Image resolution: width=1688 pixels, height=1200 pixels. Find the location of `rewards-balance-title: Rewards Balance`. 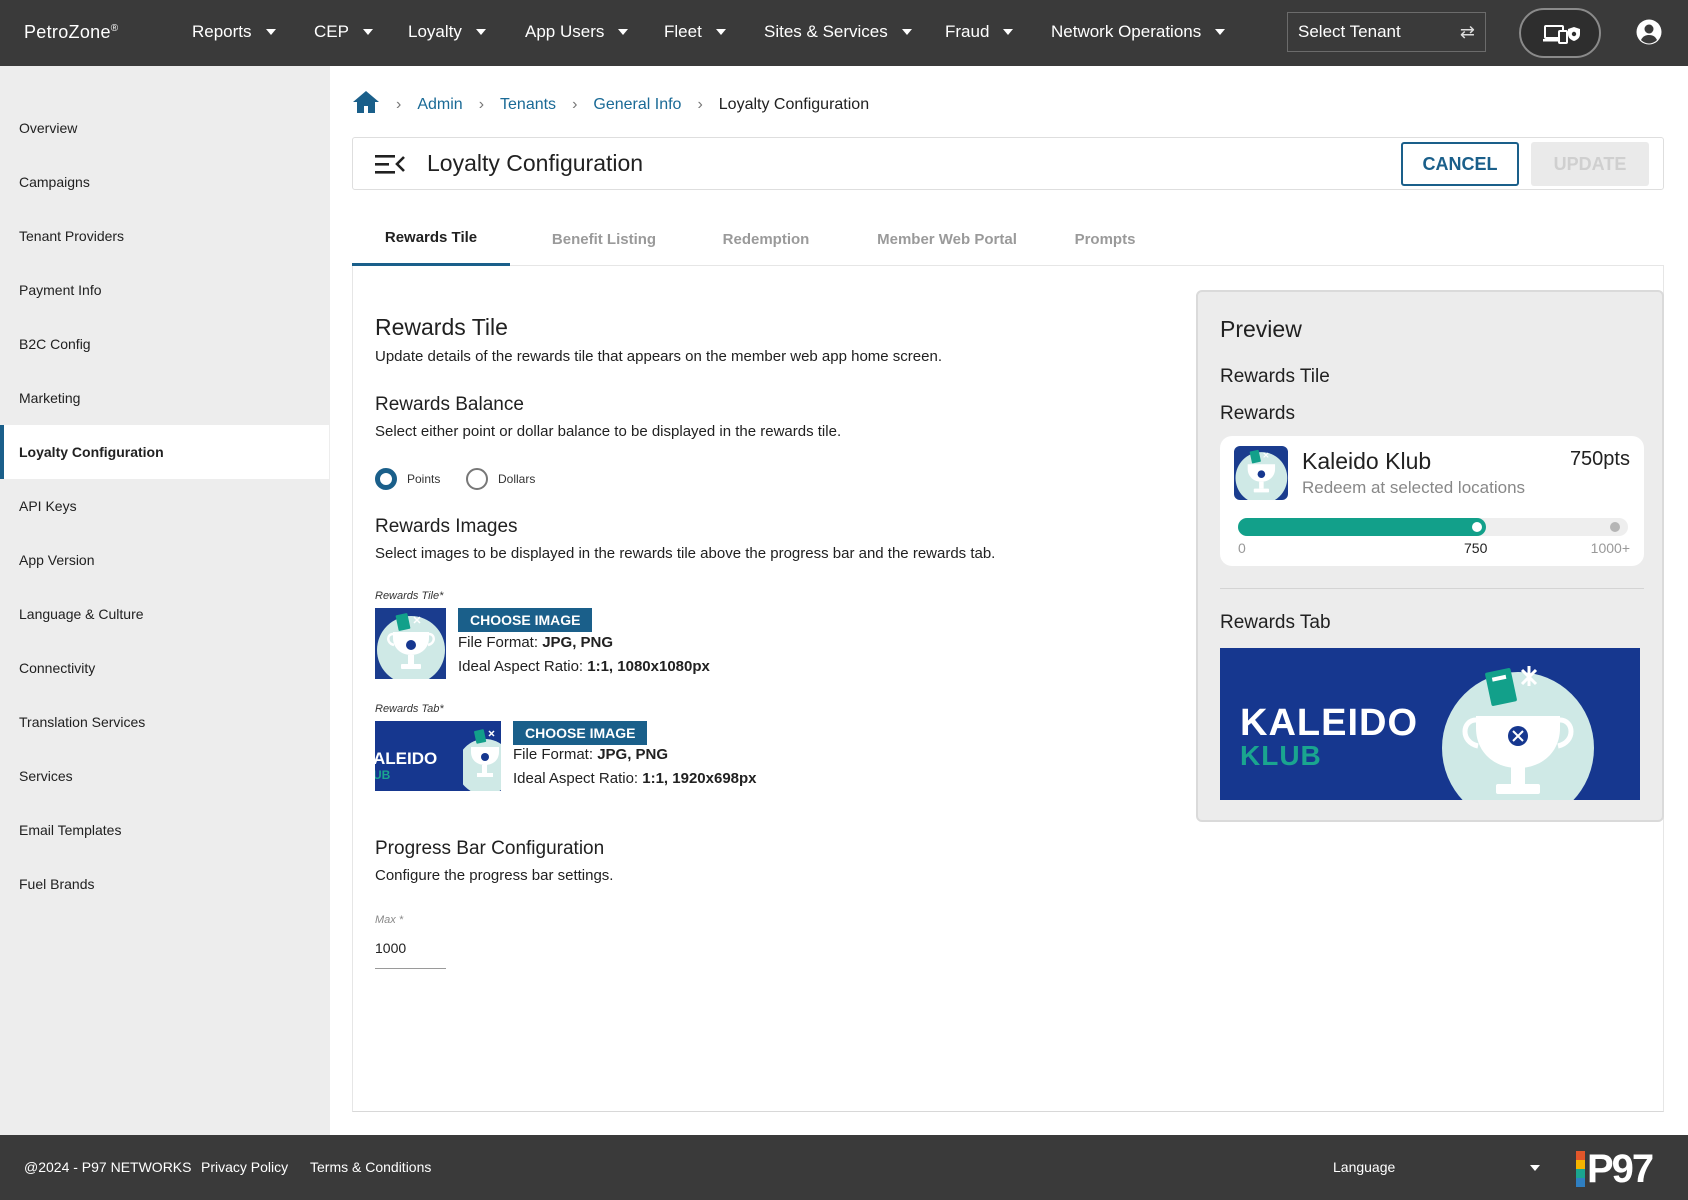

rewards-balance-title: Rewards Balance is located at coordinates (449, 404).